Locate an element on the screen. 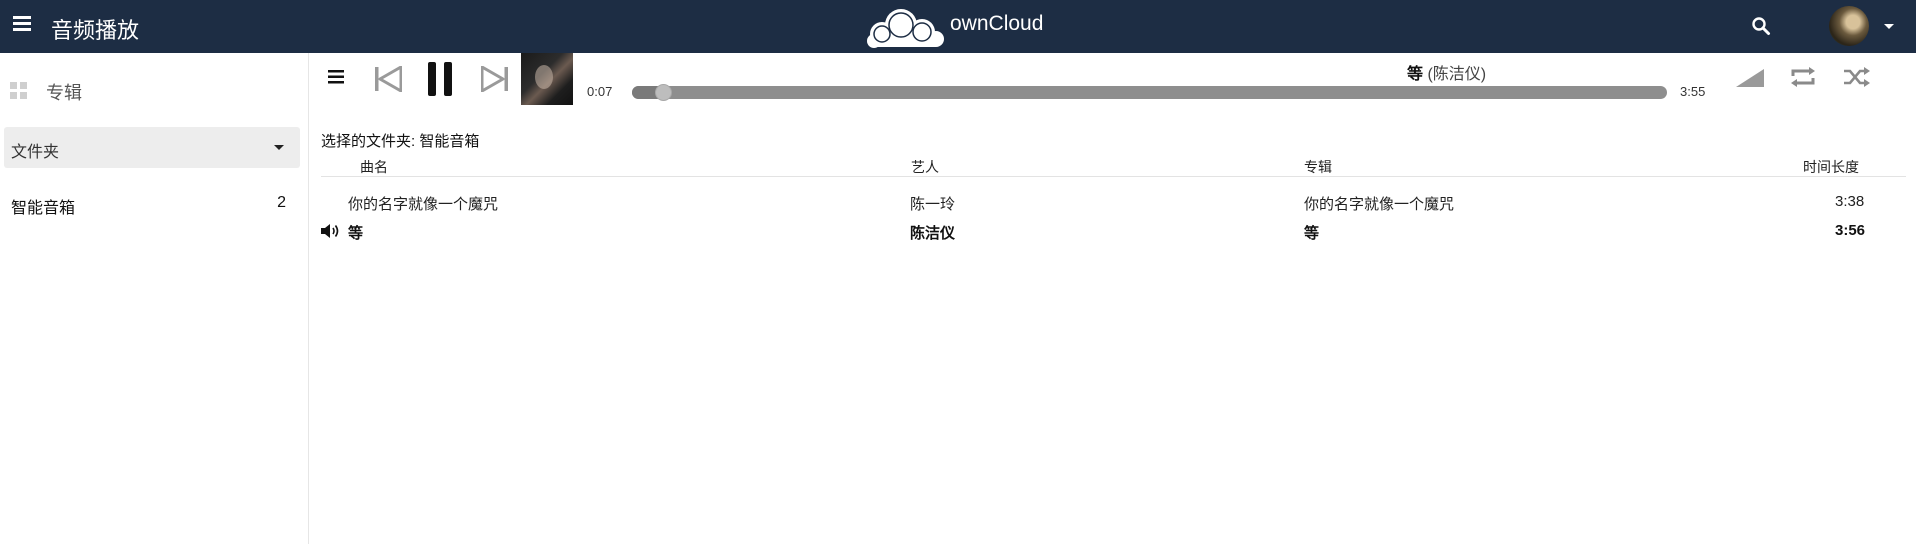 Image resolution: width=1916 pixels, height=544 pixels. folder-select-value: 文件夹 is located at coordinates (35, 152).